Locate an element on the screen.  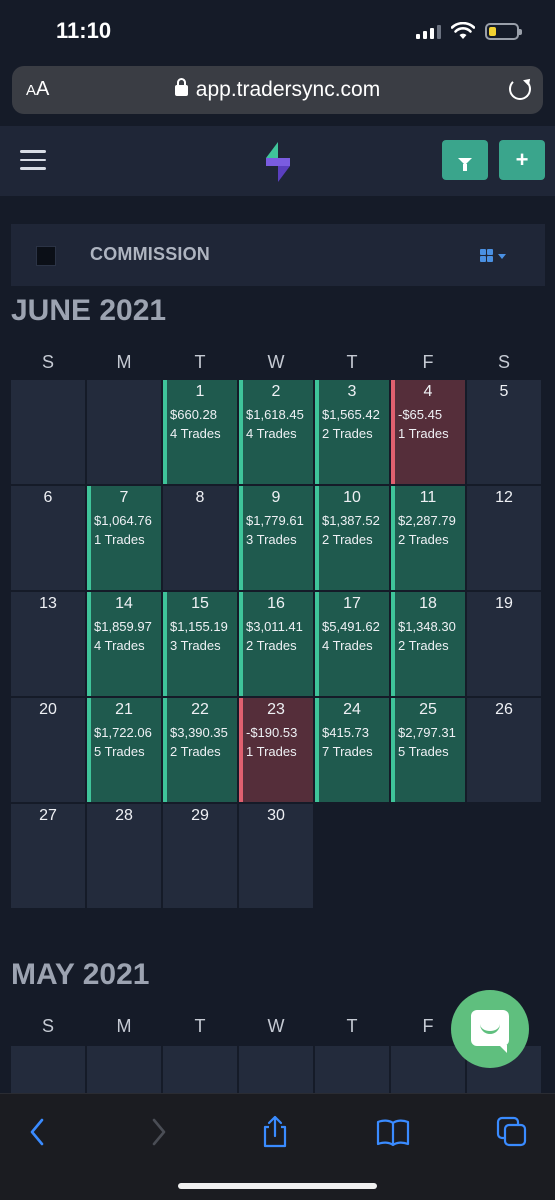
share-icon is located at coordinates (275, 1132).